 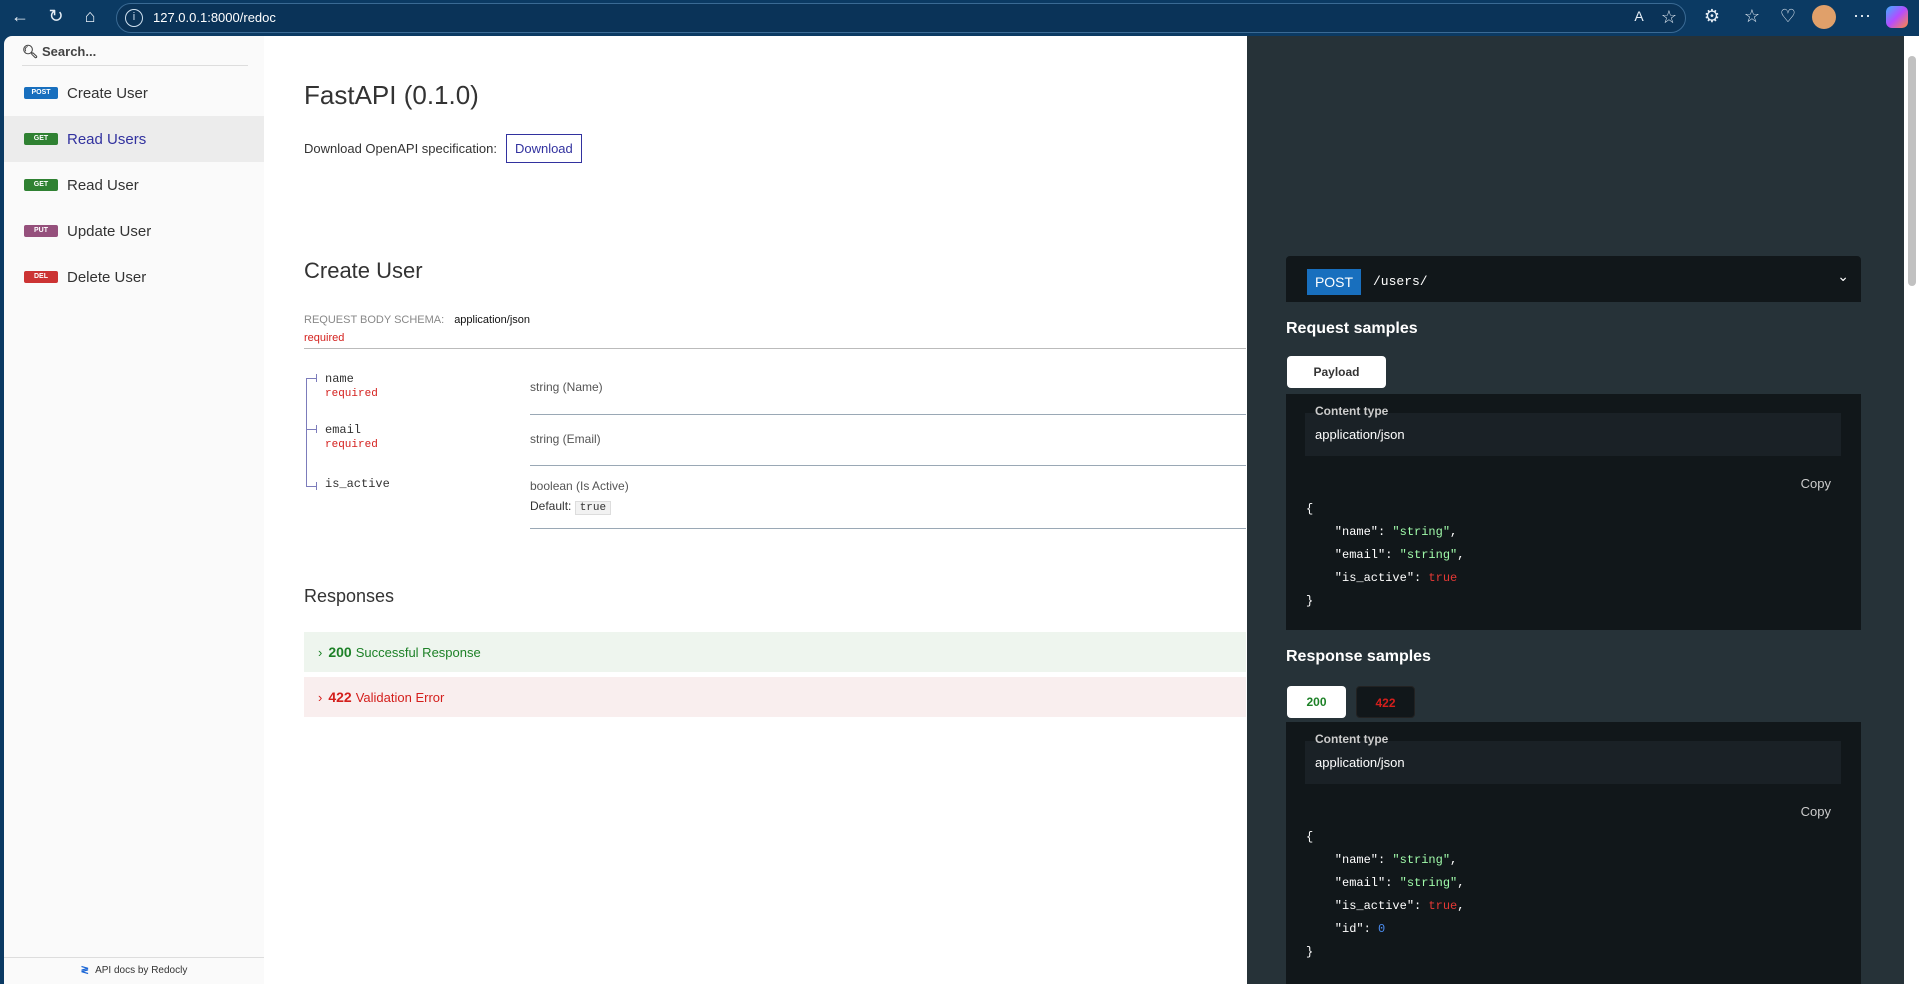 I want to click on field-name: name required, so click(x=351, y=386).